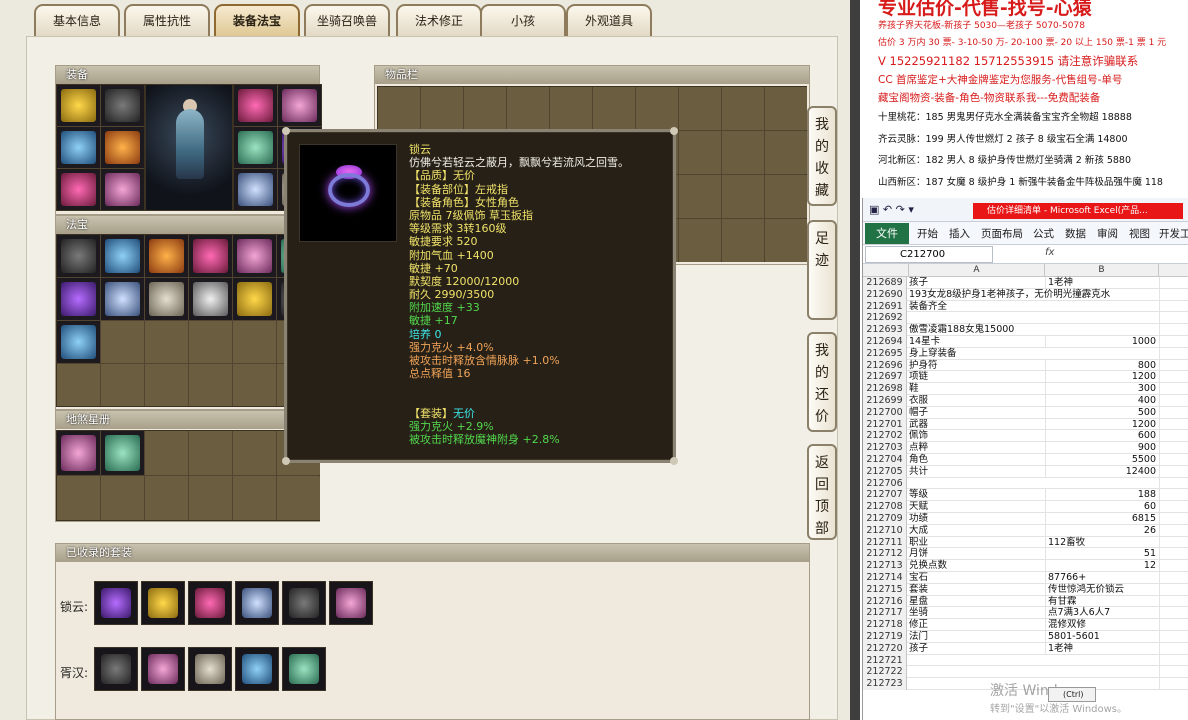  Describe the element at coordinates (891, 209) in the screenshot. I see `quick-access-toolbar: ▣ ↶ ↷ ▾` at that location.